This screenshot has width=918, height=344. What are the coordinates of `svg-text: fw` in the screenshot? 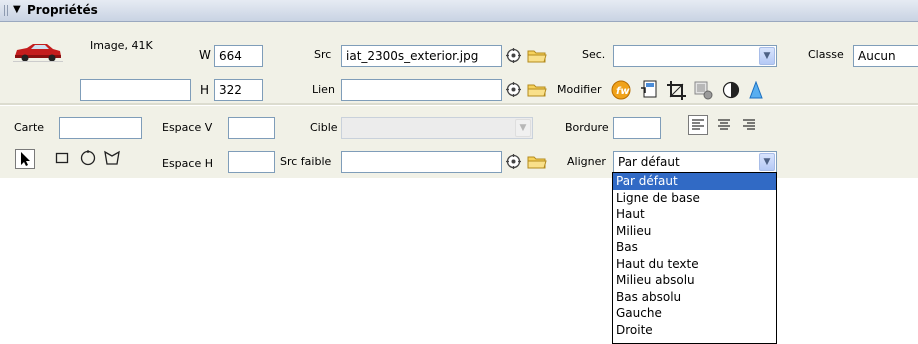 It's located at (623, 91).